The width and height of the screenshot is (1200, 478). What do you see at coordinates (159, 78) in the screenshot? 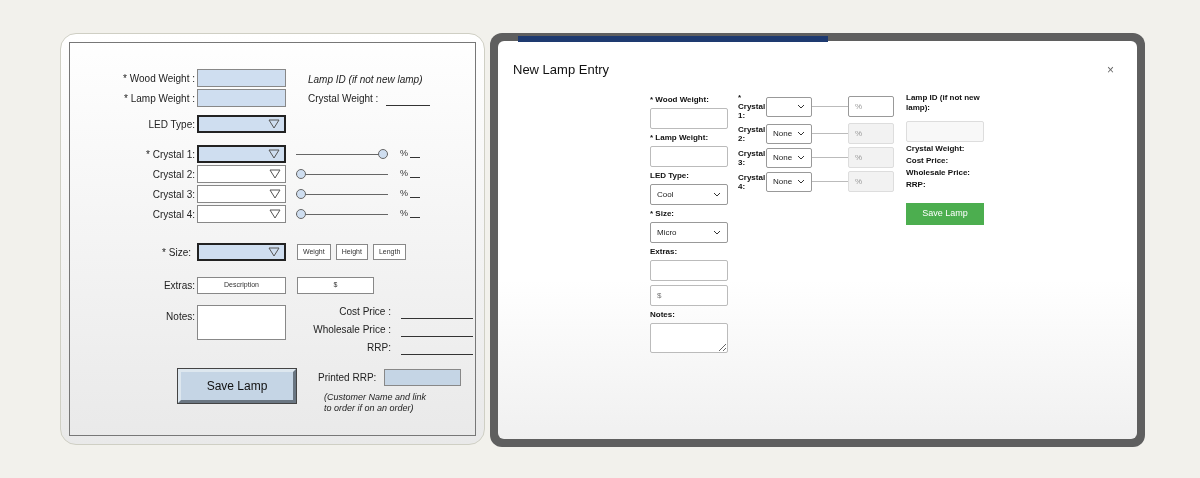
I see `field-label: * Wood Weight :` at bounding box center [159, 78].